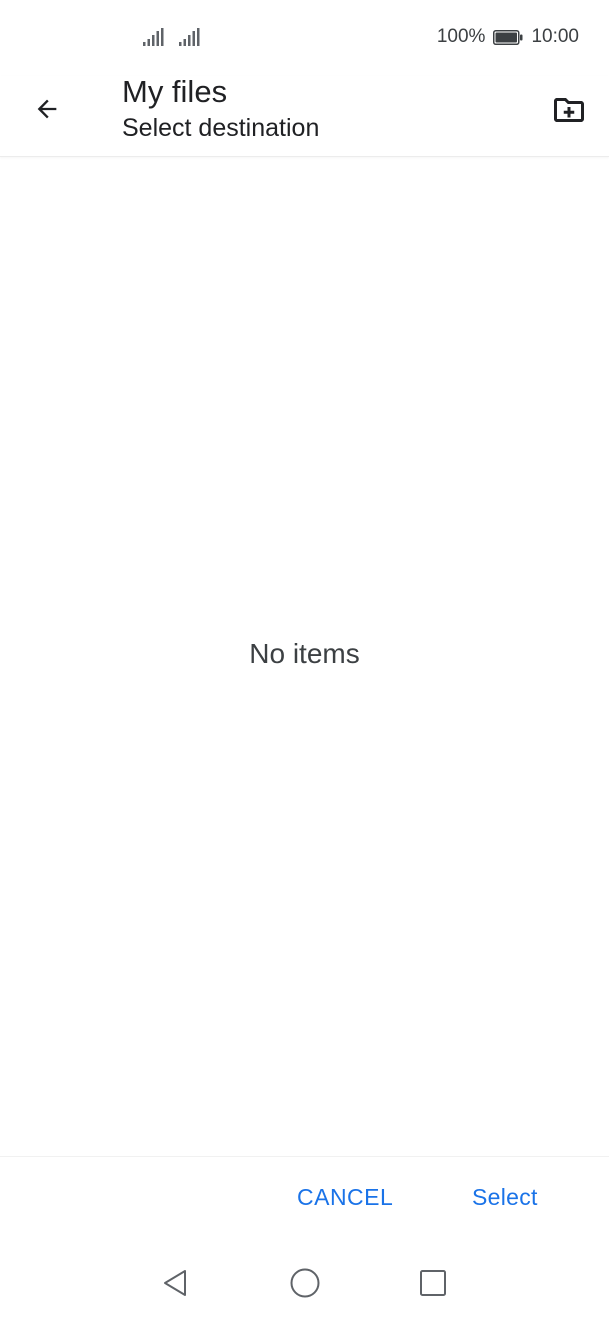 The width and height of the screenshot is (609, 1320). I want to click on battery-percent: 100%, so click(461, 36).